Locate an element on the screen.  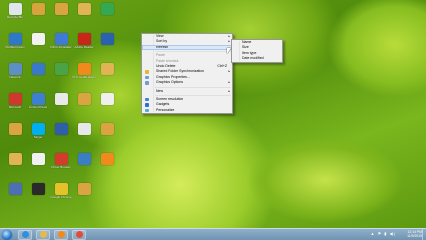
desktop-icon-label: Mozilla Firefox is located at coordinates (15, 47).